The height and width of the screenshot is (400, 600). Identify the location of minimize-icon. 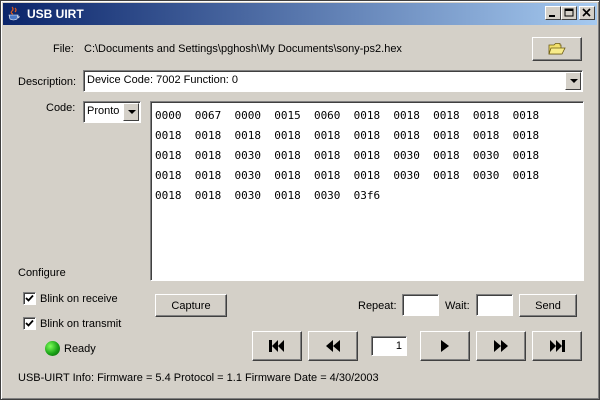
(552, 16).